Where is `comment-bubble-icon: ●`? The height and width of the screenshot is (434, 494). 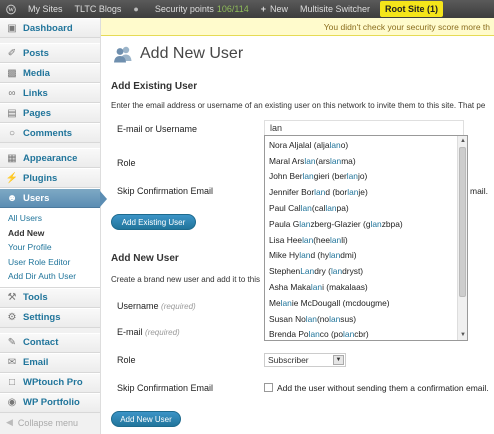
comment-bubble-icon: ● is located at coordinates (136, 9).